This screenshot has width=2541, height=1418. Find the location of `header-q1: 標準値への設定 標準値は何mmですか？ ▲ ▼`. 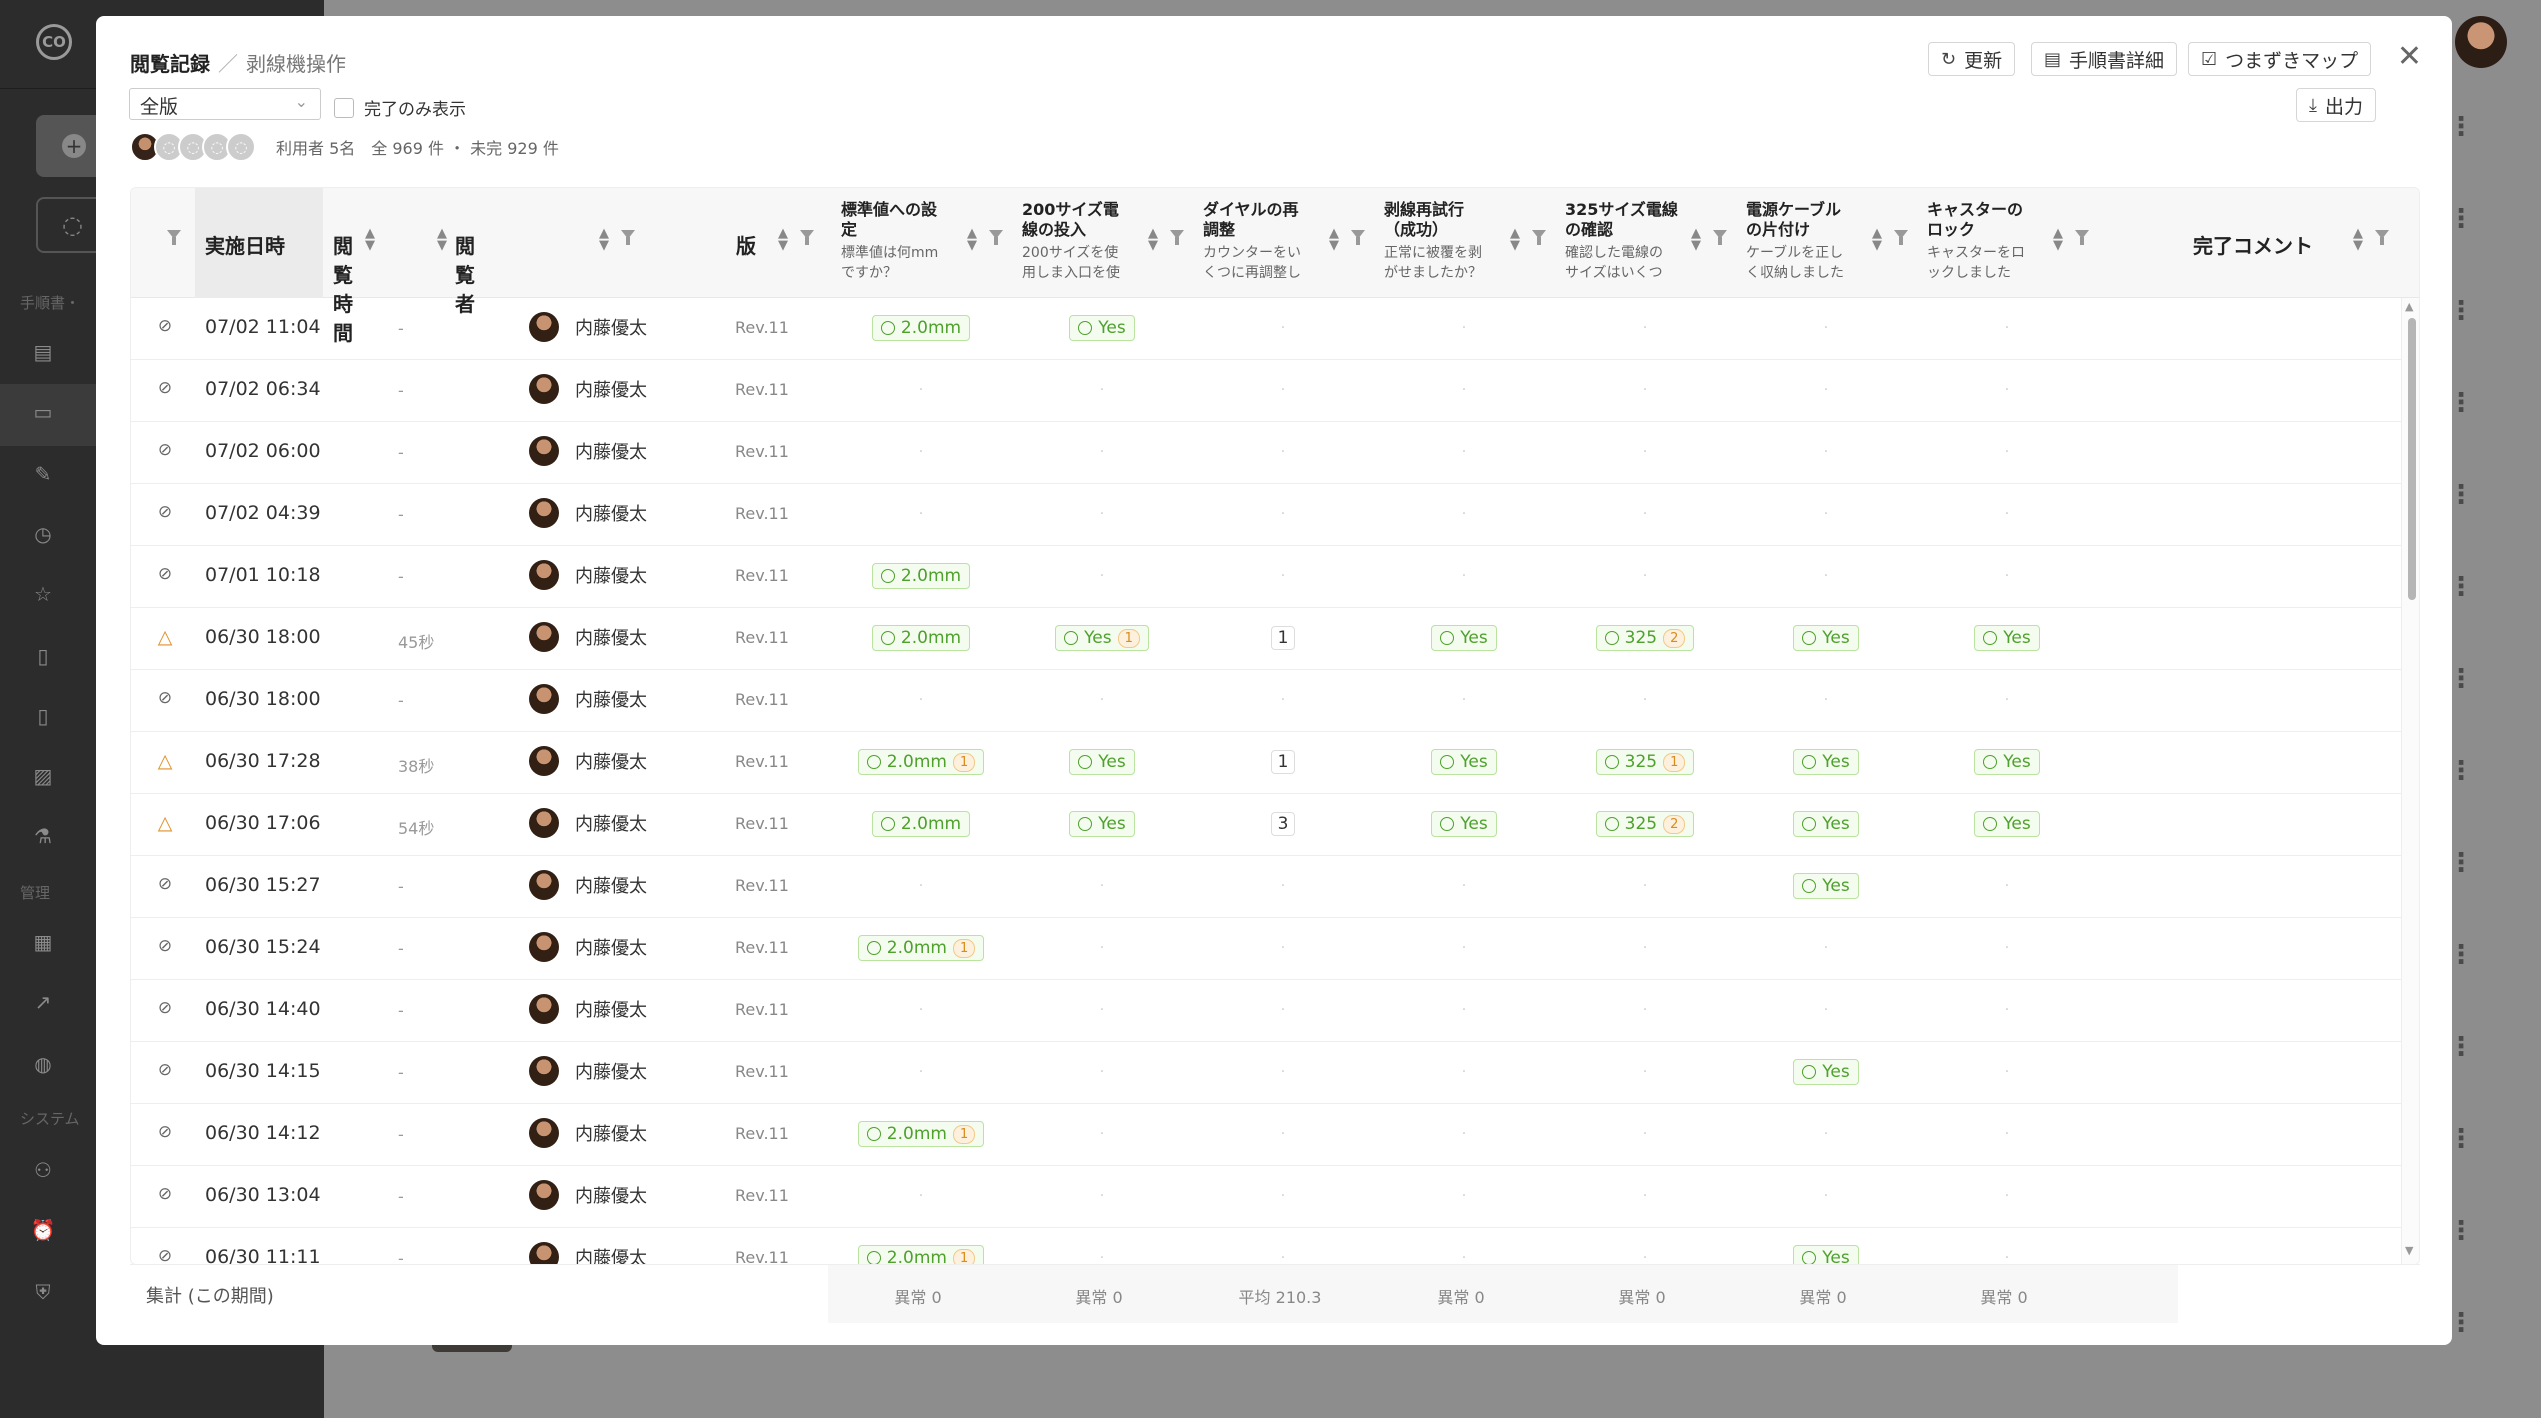

header-q1: 標準値への設定 標準値は何mmですか？ ▲ ▼ is located at coordinates (931, 243).